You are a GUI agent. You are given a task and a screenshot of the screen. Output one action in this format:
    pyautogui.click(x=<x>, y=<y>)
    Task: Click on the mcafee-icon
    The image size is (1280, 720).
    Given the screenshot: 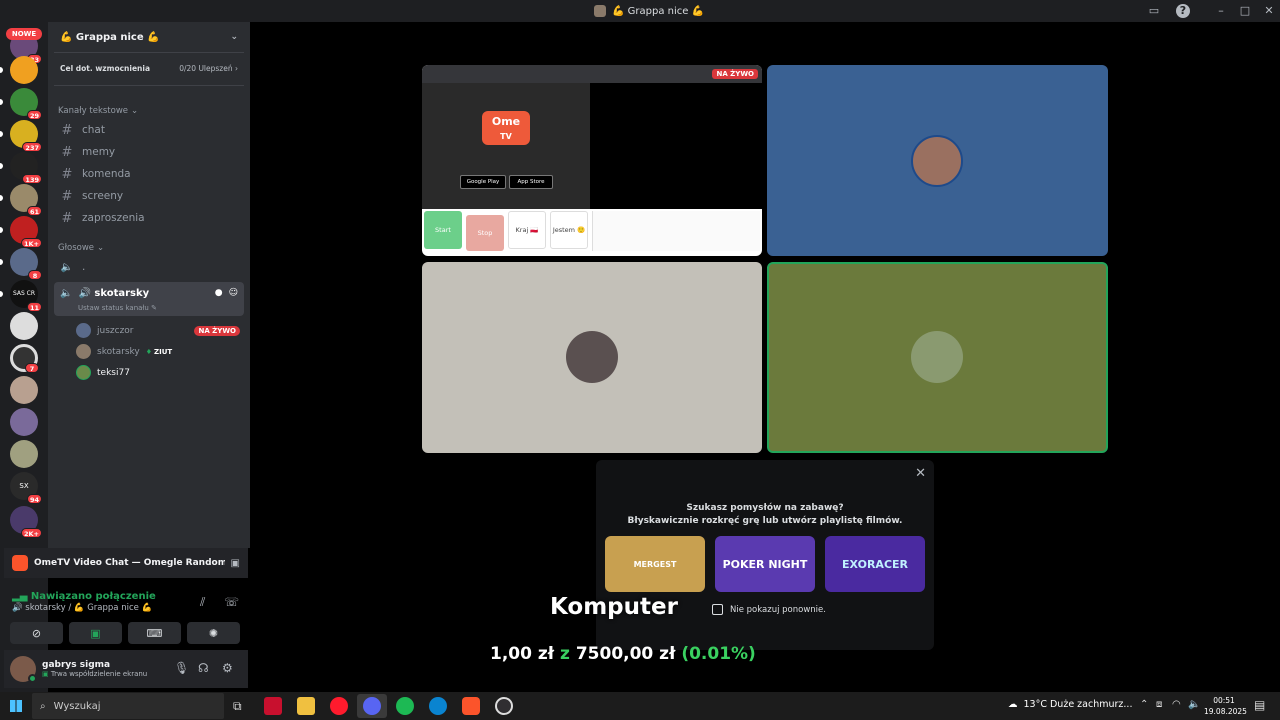 What is the action you would take?
    pyautogui.click(x=273, y=706)
    